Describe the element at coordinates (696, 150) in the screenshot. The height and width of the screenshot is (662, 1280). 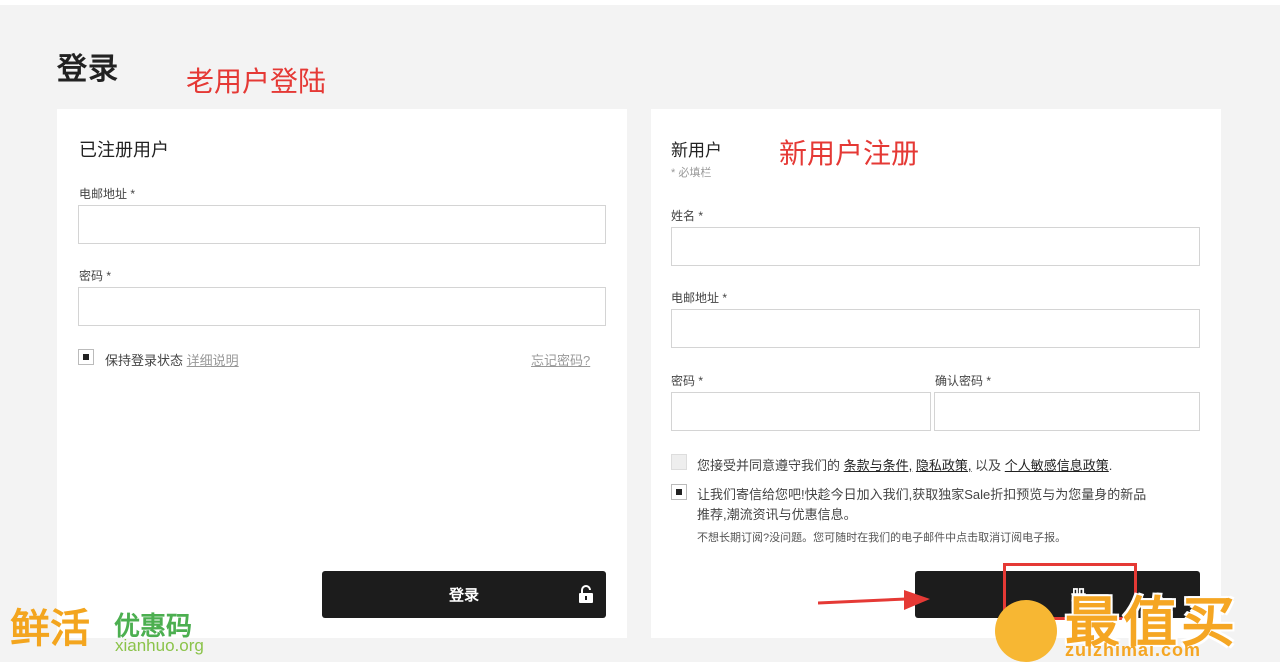
I see `register-heading: 新用户` at that location.